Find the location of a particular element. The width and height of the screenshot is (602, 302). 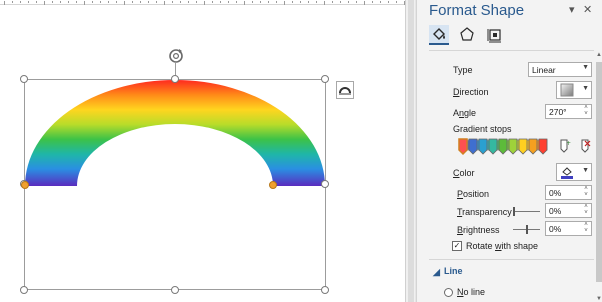

adjust-handle-inner is located at coordinates (273, 185).